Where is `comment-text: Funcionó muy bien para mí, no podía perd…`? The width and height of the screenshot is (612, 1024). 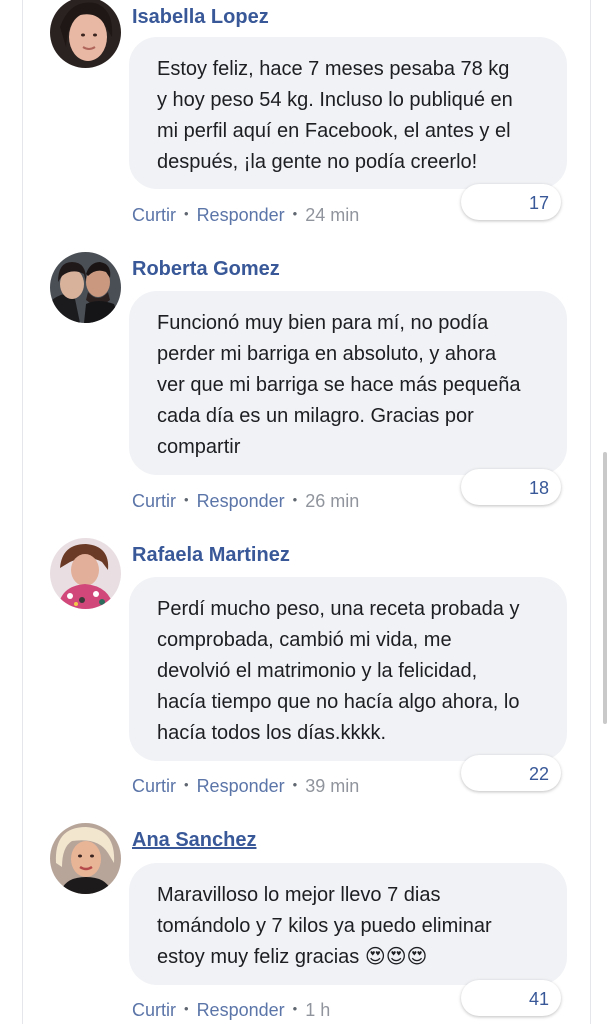 comment-text: Funcionó muy bien para mí, no podía perd… is located at coordinates (339, 385).